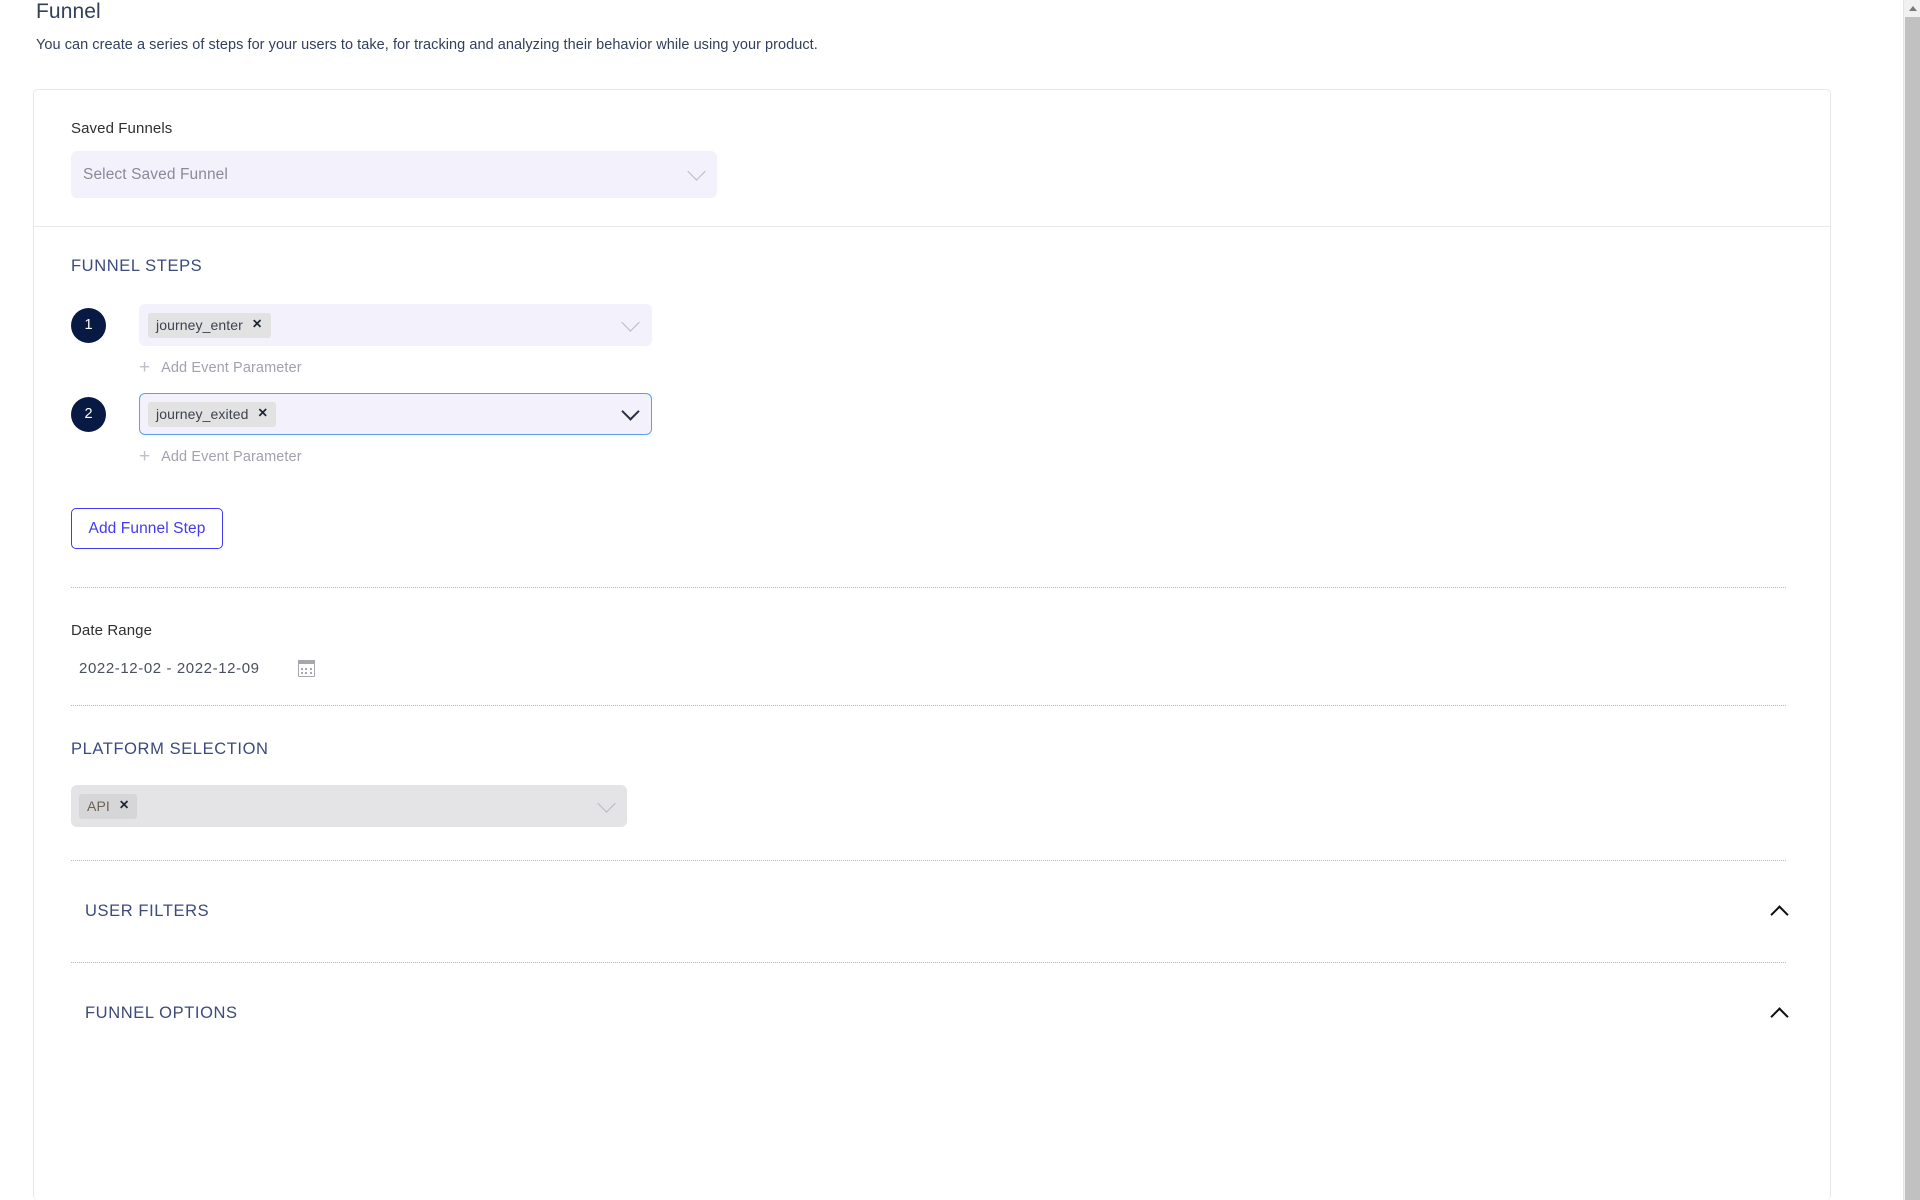 The width and height of the screenshot is (1920, 1200). What do you see at coordinates (88, 325) in the screenshot?
I see `funnel-step-number-badge: 1` at bounding box center [88, 325].